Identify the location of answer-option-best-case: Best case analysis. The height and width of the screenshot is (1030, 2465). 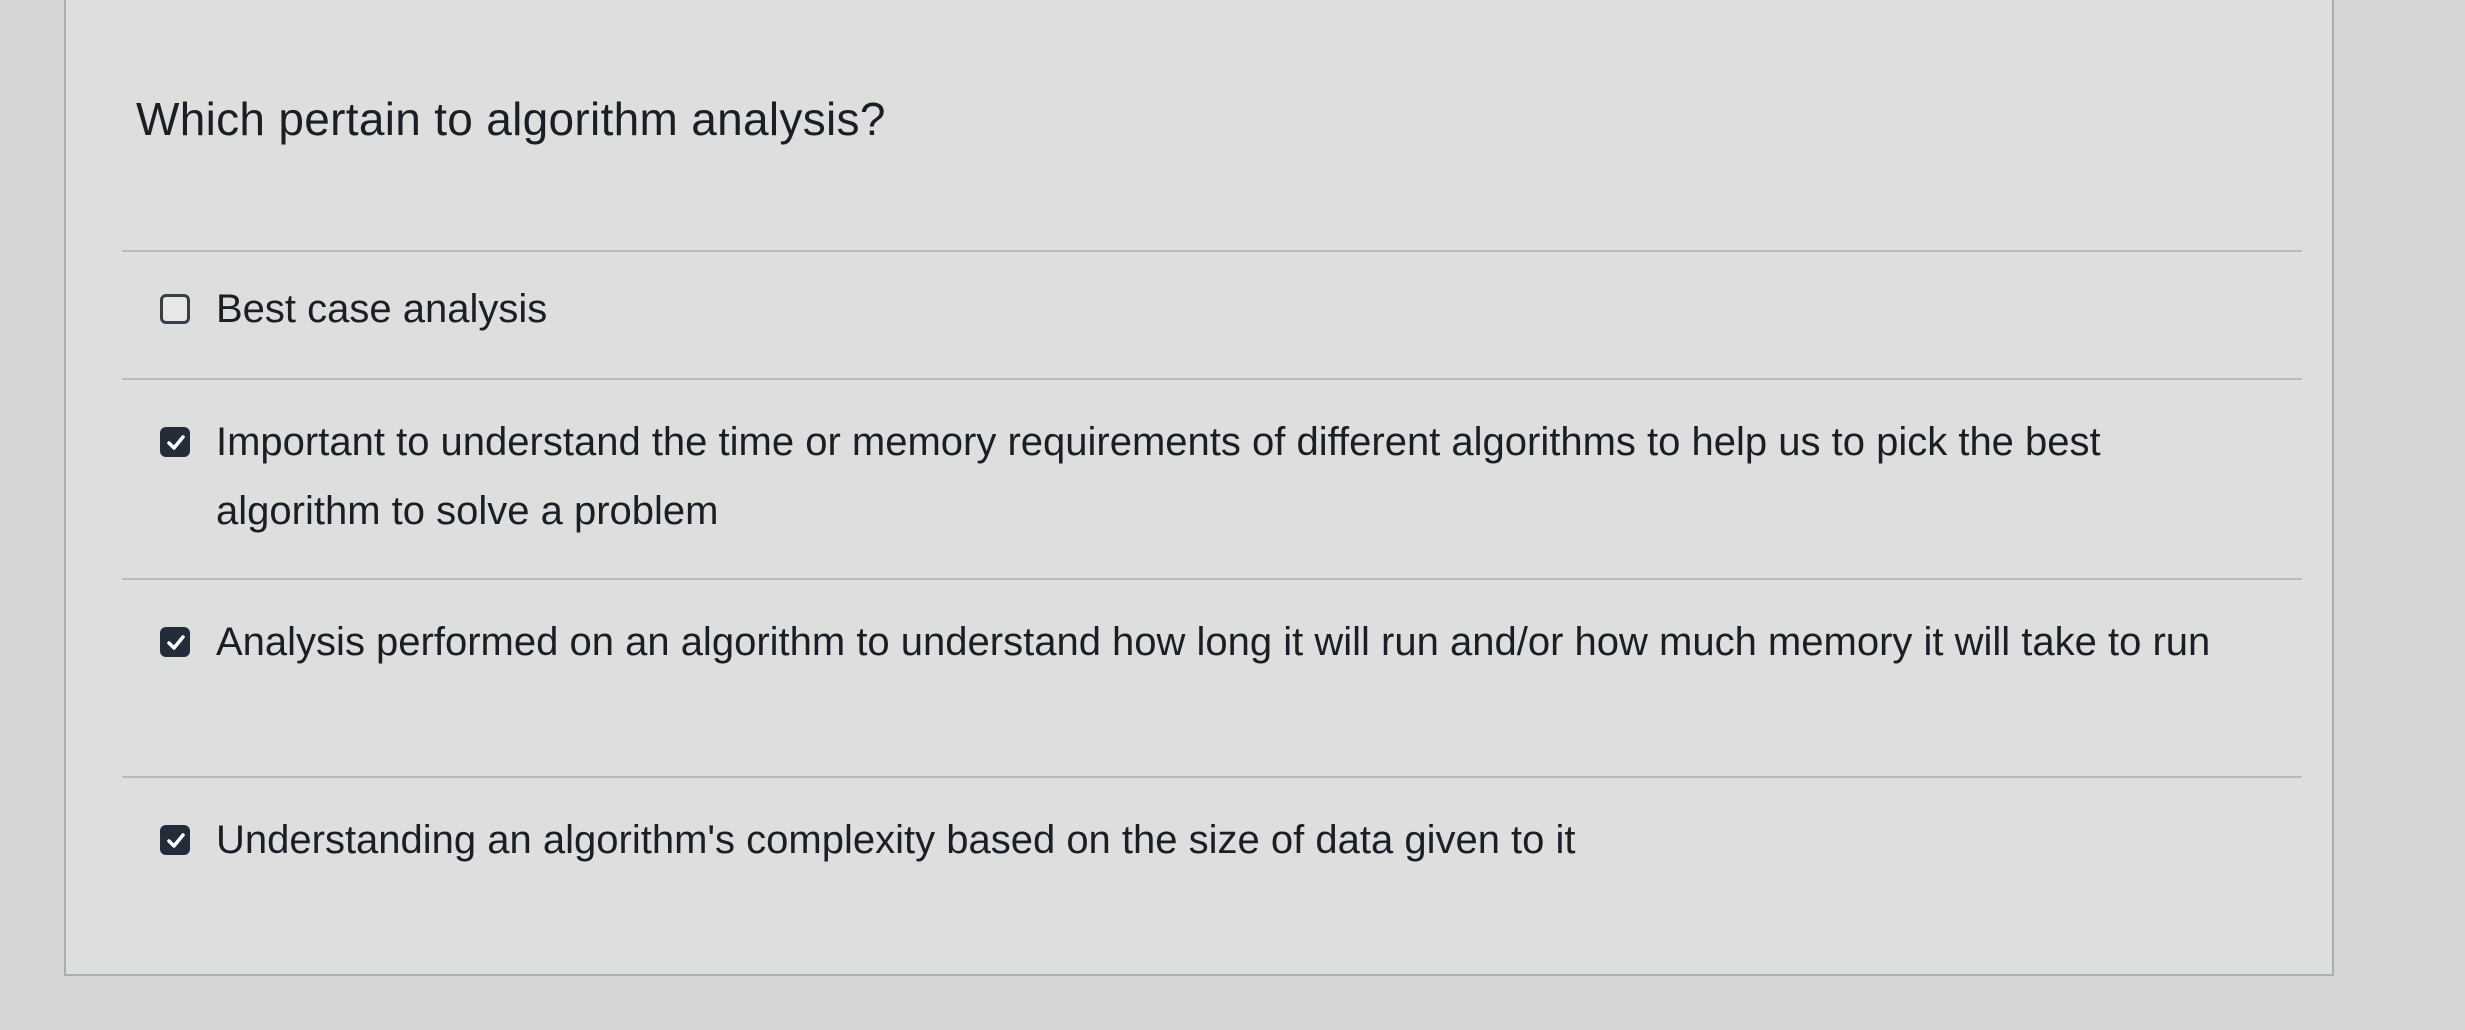
(1212, 314).